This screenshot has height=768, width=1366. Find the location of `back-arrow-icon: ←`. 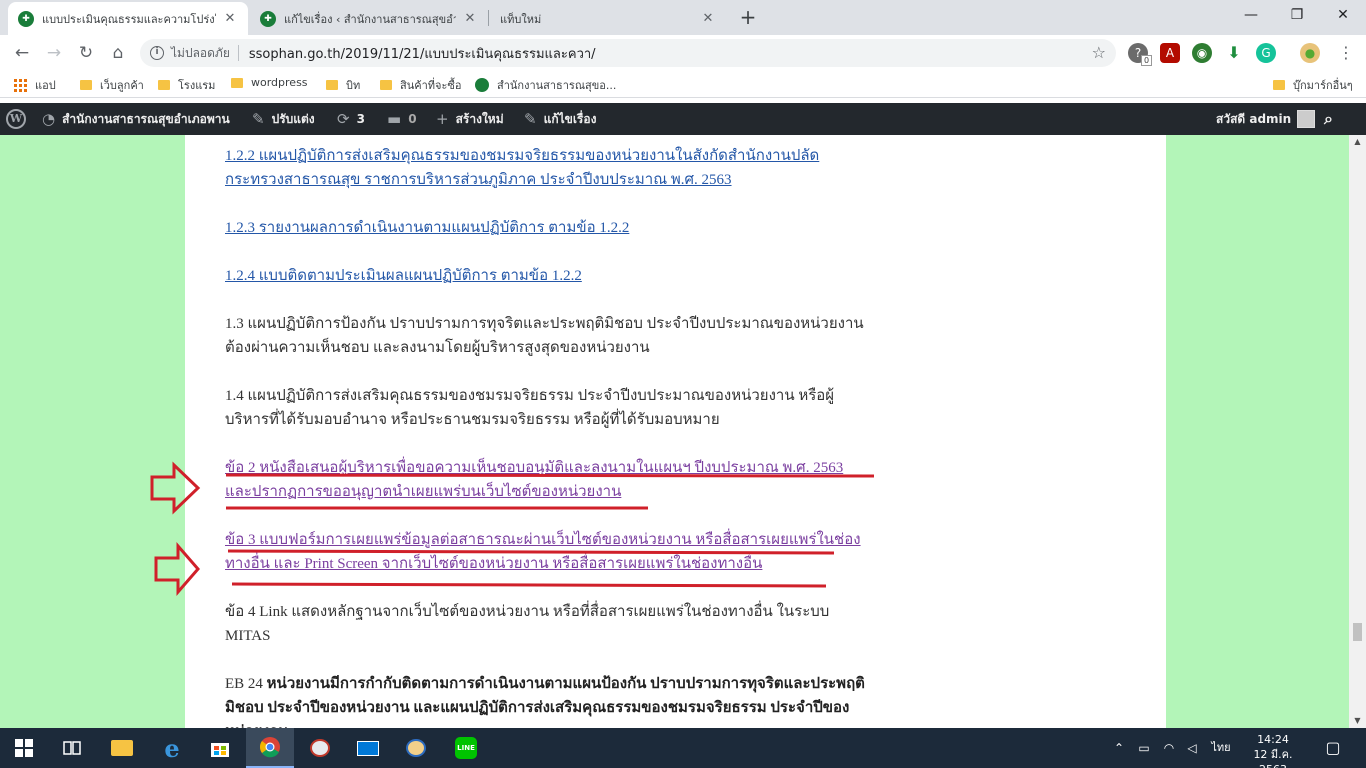

back-arrow-icon: ← is located at coordinates (22, 53).